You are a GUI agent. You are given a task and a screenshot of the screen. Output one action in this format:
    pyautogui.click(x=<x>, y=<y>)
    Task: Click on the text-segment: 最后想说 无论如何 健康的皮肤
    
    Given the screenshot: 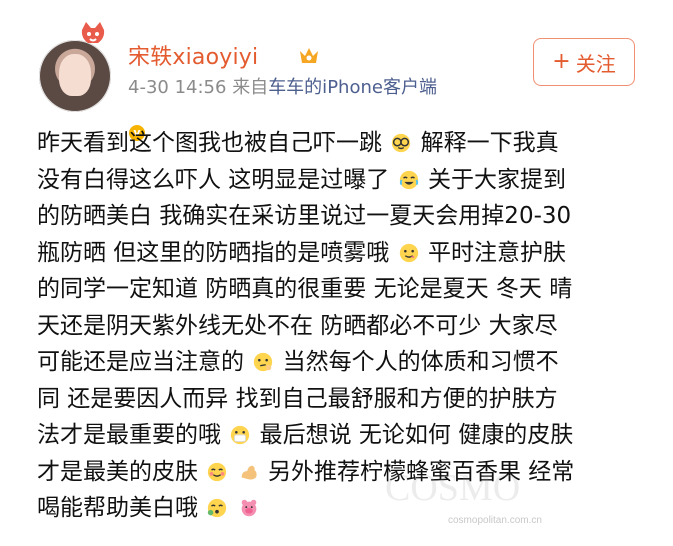 What is the action you would take?
    pyautogui.click(x=416, y=435)
    